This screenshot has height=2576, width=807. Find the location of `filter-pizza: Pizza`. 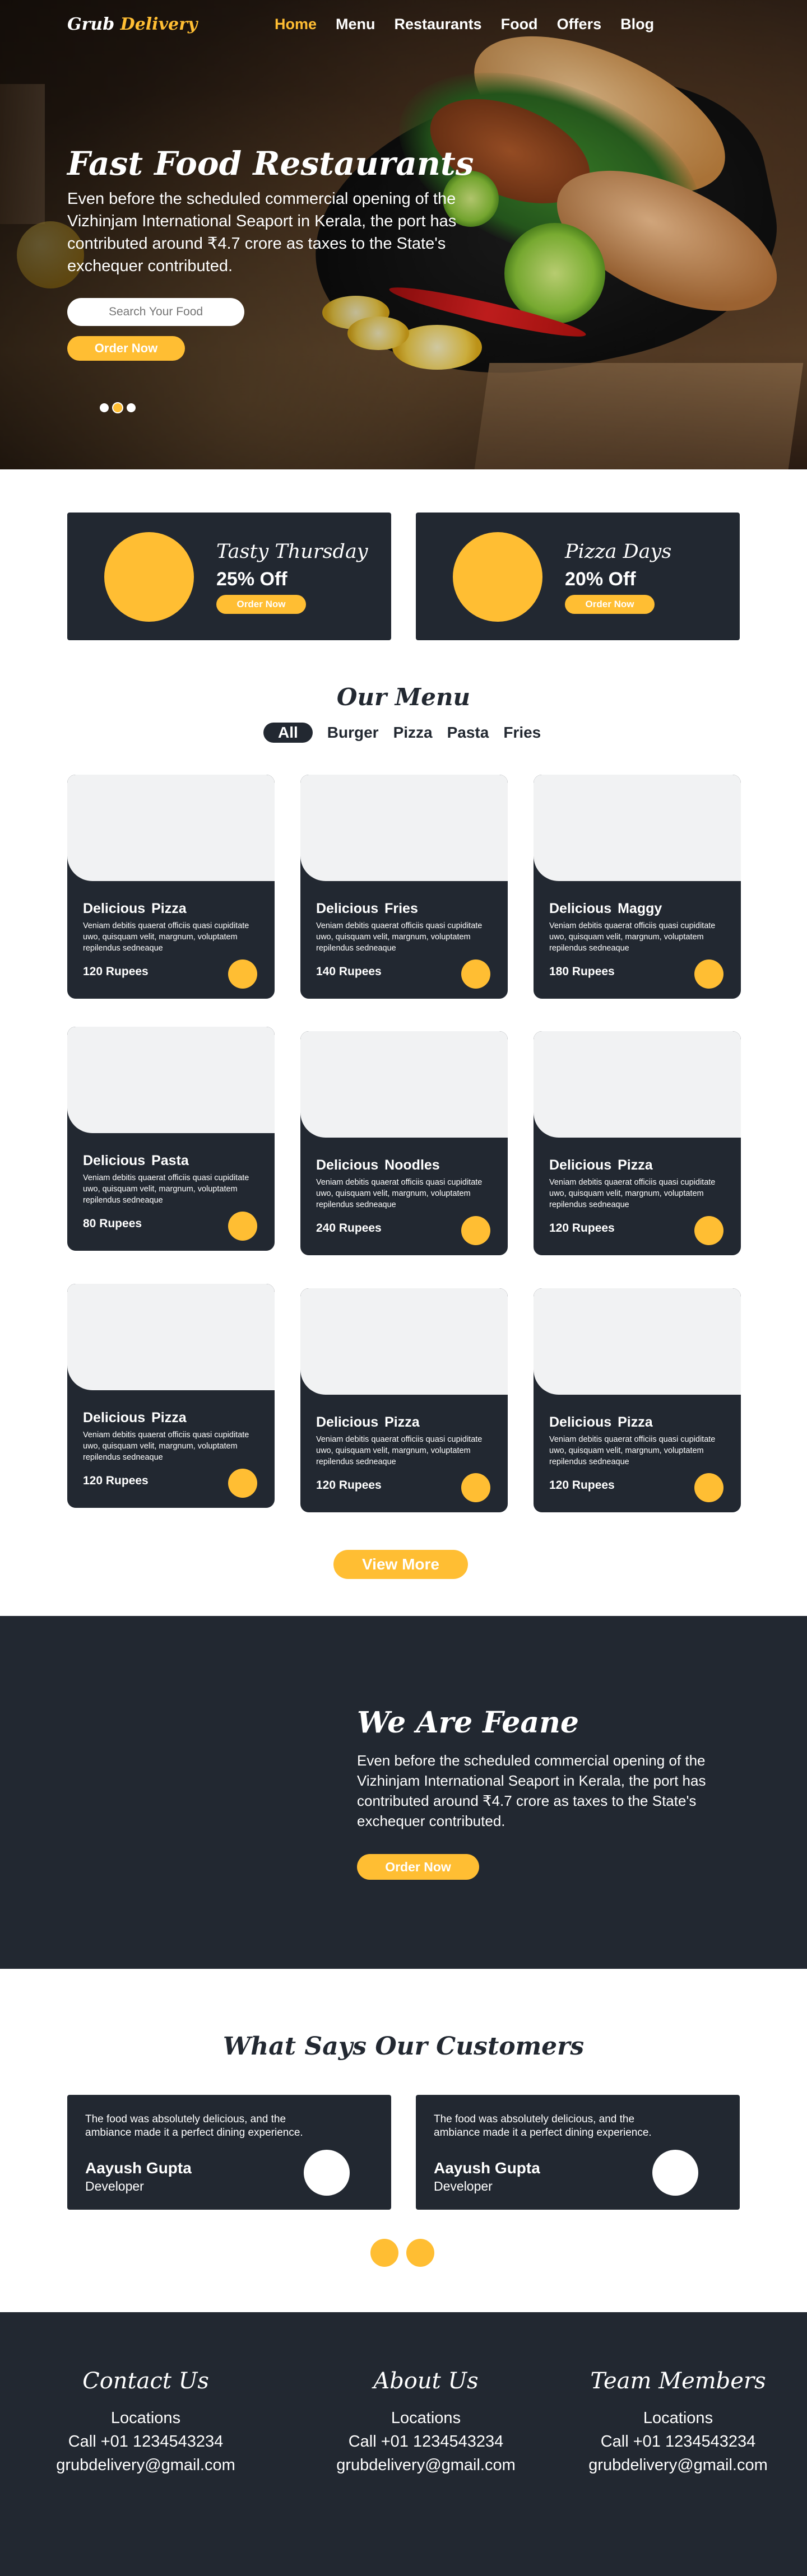

filter-pizza: Pizza is located at coordinates (413, 733).